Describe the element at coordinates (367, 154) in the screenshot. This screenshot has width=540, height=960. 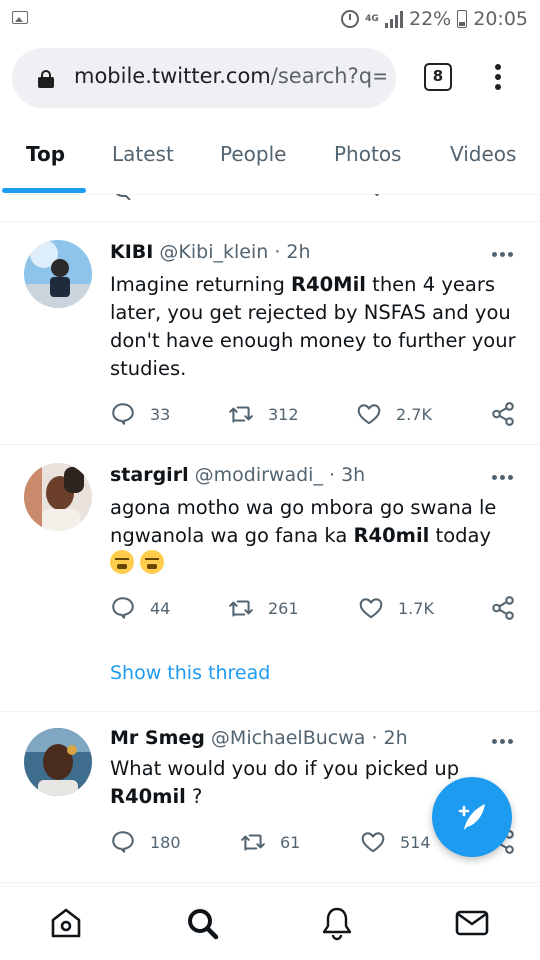
I see `tab-photos: Photos` at that location.